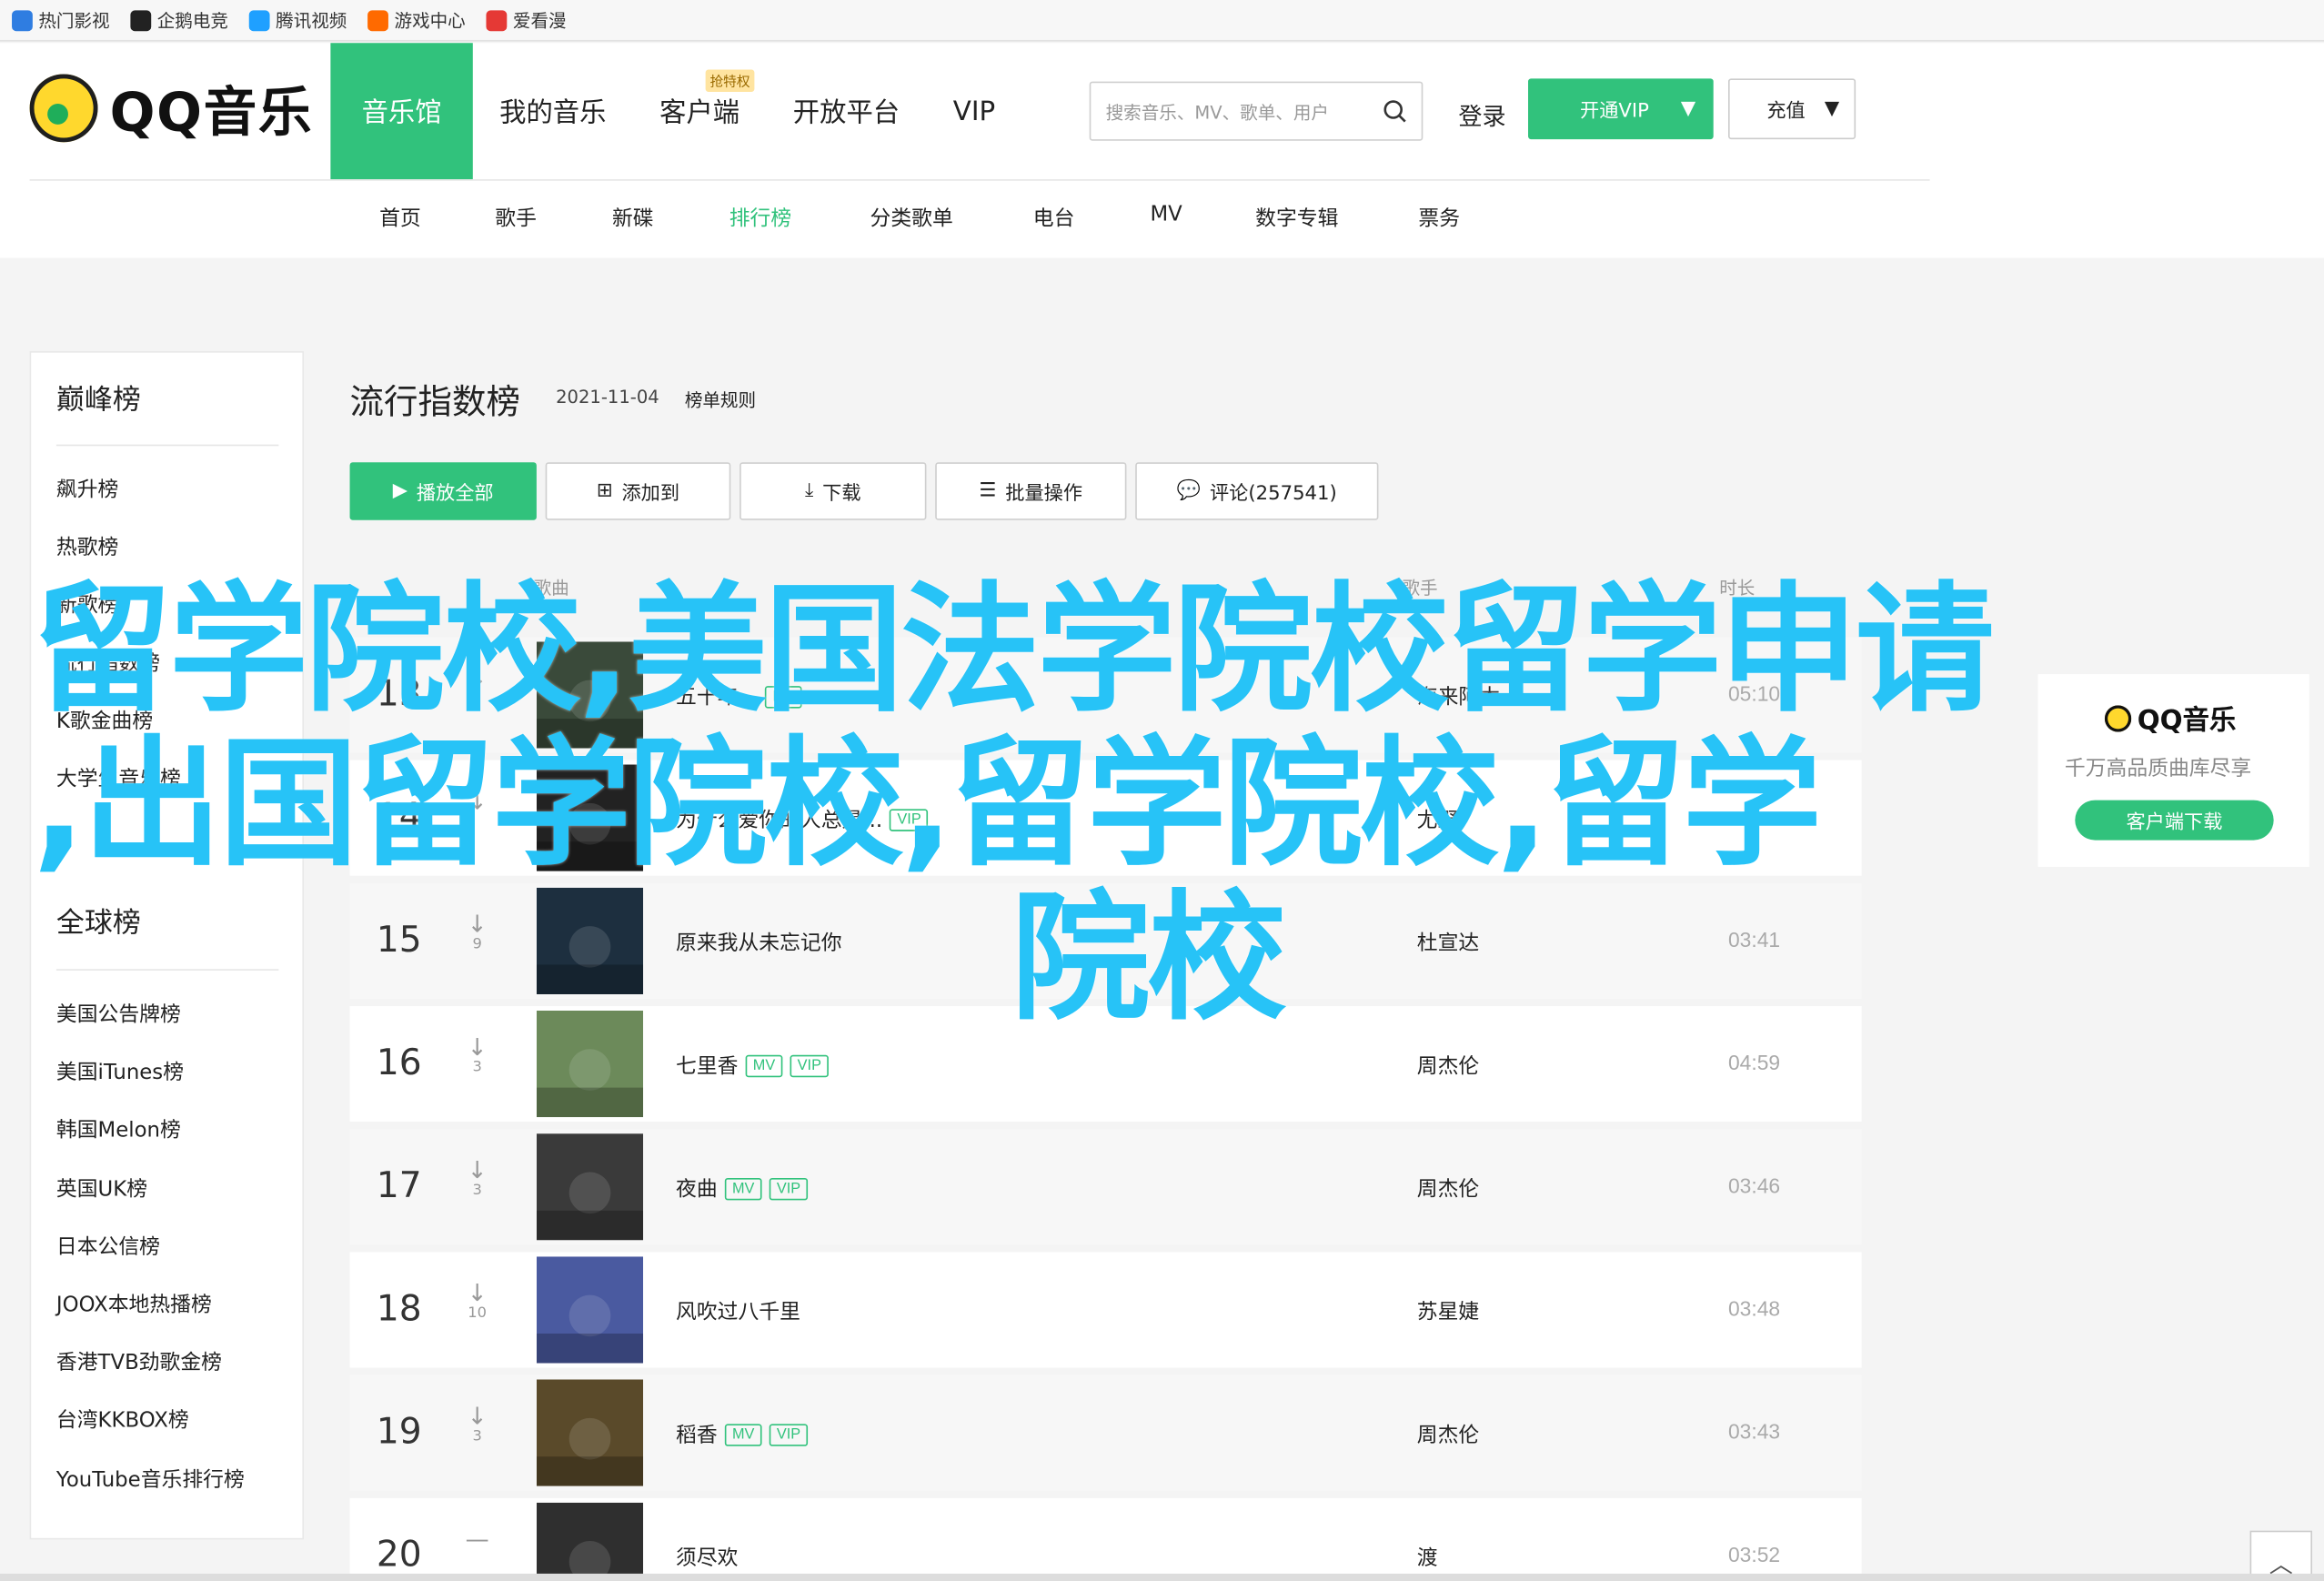 The width and height of the screenshot is (2324, 1581). What do you see at coordinates (1105, 941) in the screenshot?
I see `song-row: 15 ↓ 9 原来我从未忘记你 杜宣达 03:41` at bounding box center [1105, 941].